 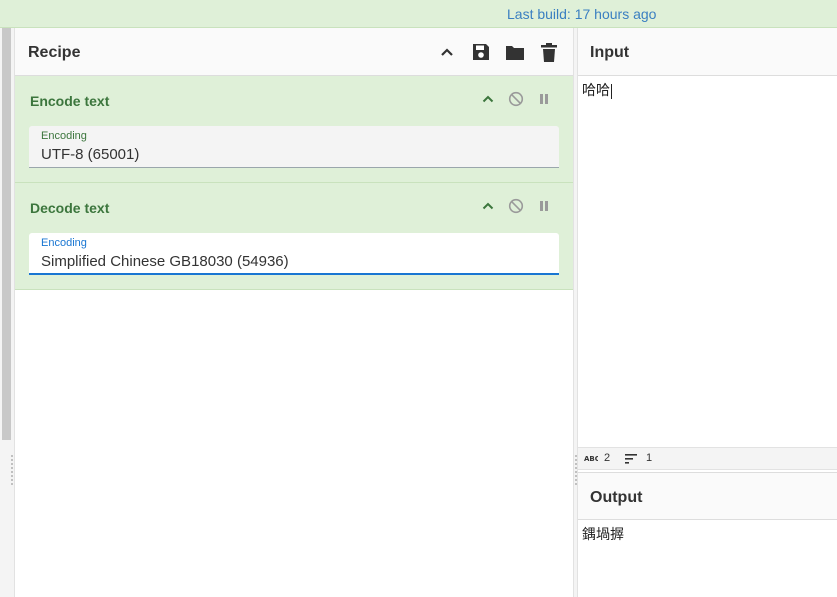 I want to click on length-icon: ABC, so click(x=592, y=459).